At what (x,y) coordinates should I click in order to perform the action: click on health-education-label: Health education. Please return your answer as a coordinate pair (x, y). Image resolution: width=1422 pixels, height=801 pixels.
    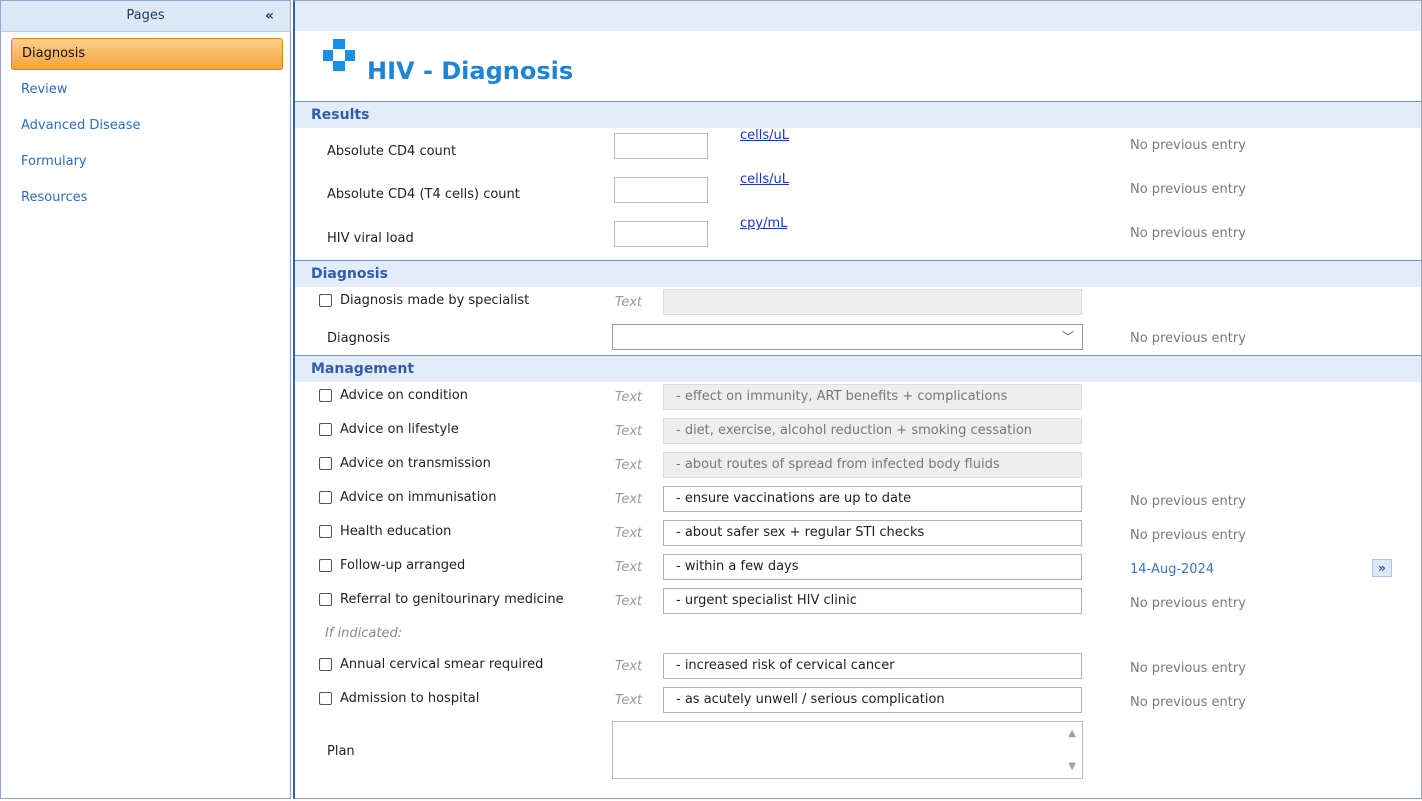
    Looking at the image, I should click on (396, 531).